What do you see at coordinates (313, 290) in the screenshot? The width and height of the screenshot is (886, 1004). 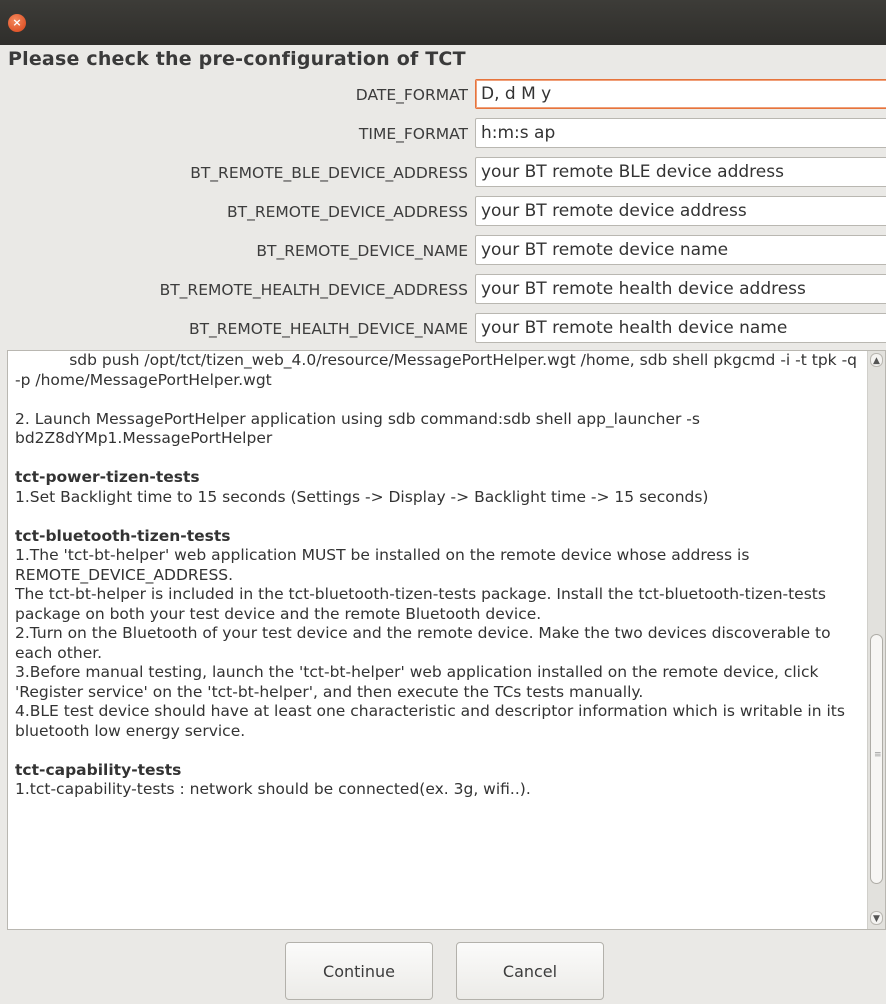 I see `bt-remote-health-device-address-label: BT_REMOTE_HEALTH_DEVICE_ADDRESS` at bounding box center [313, 290].